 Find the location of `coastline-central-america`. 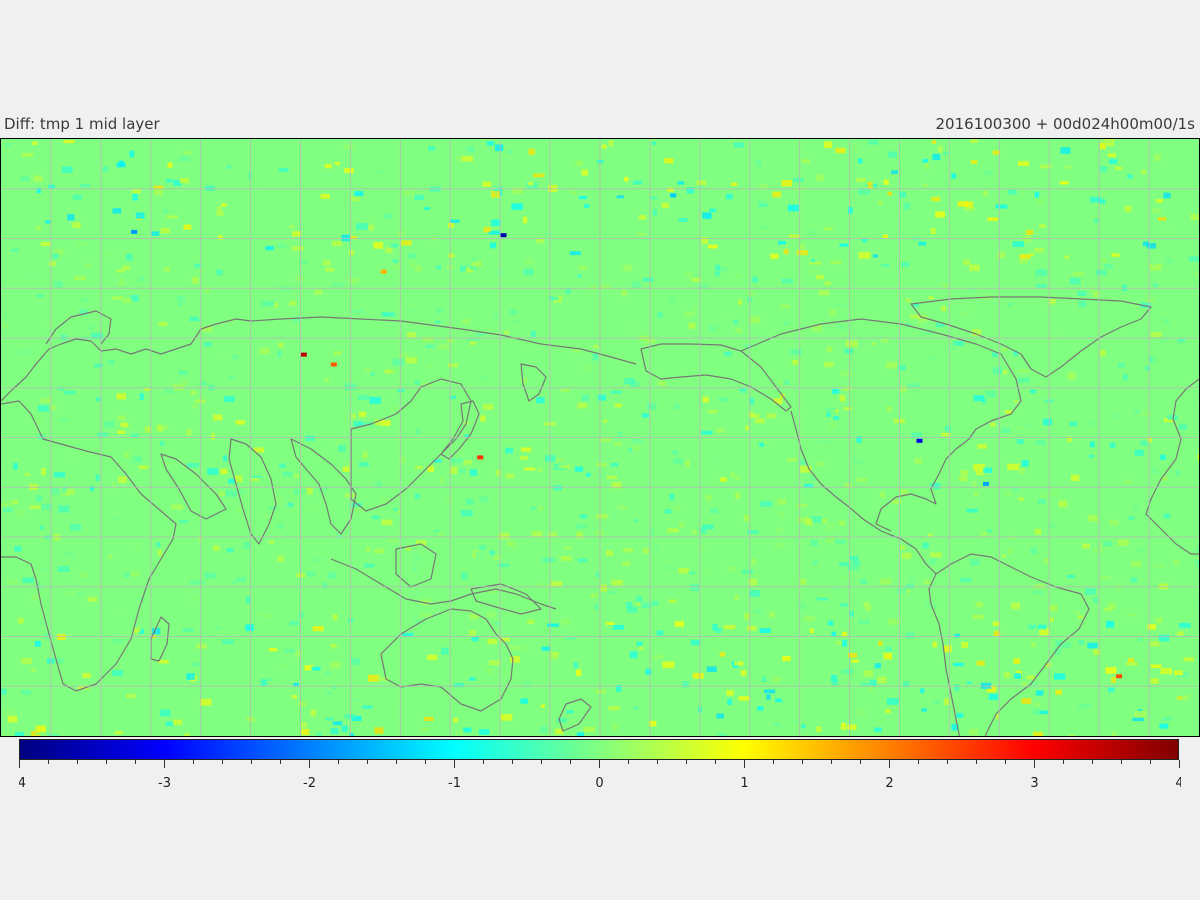

coastline-central-america is located at coordinates (892, 540).